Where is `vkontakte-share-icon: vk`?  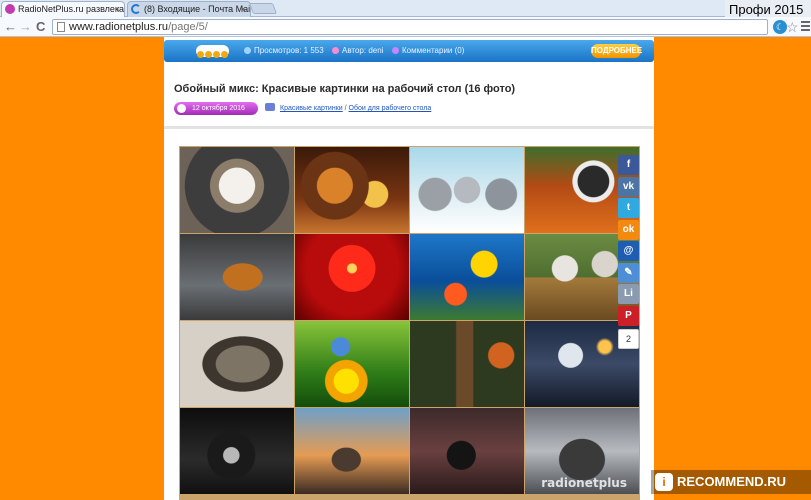
vkontakte-share-icon: vk is located at coordinates (628, 186).